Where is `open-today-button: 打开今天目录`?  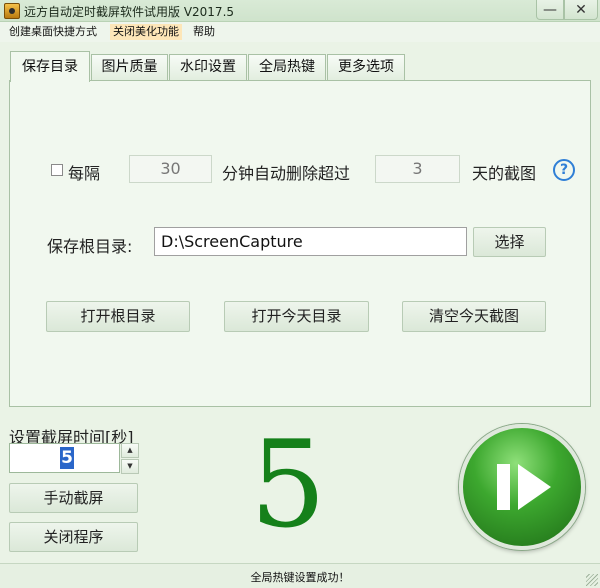 open-today-button: 打开今天目录 is located at coordinates (296, 316).